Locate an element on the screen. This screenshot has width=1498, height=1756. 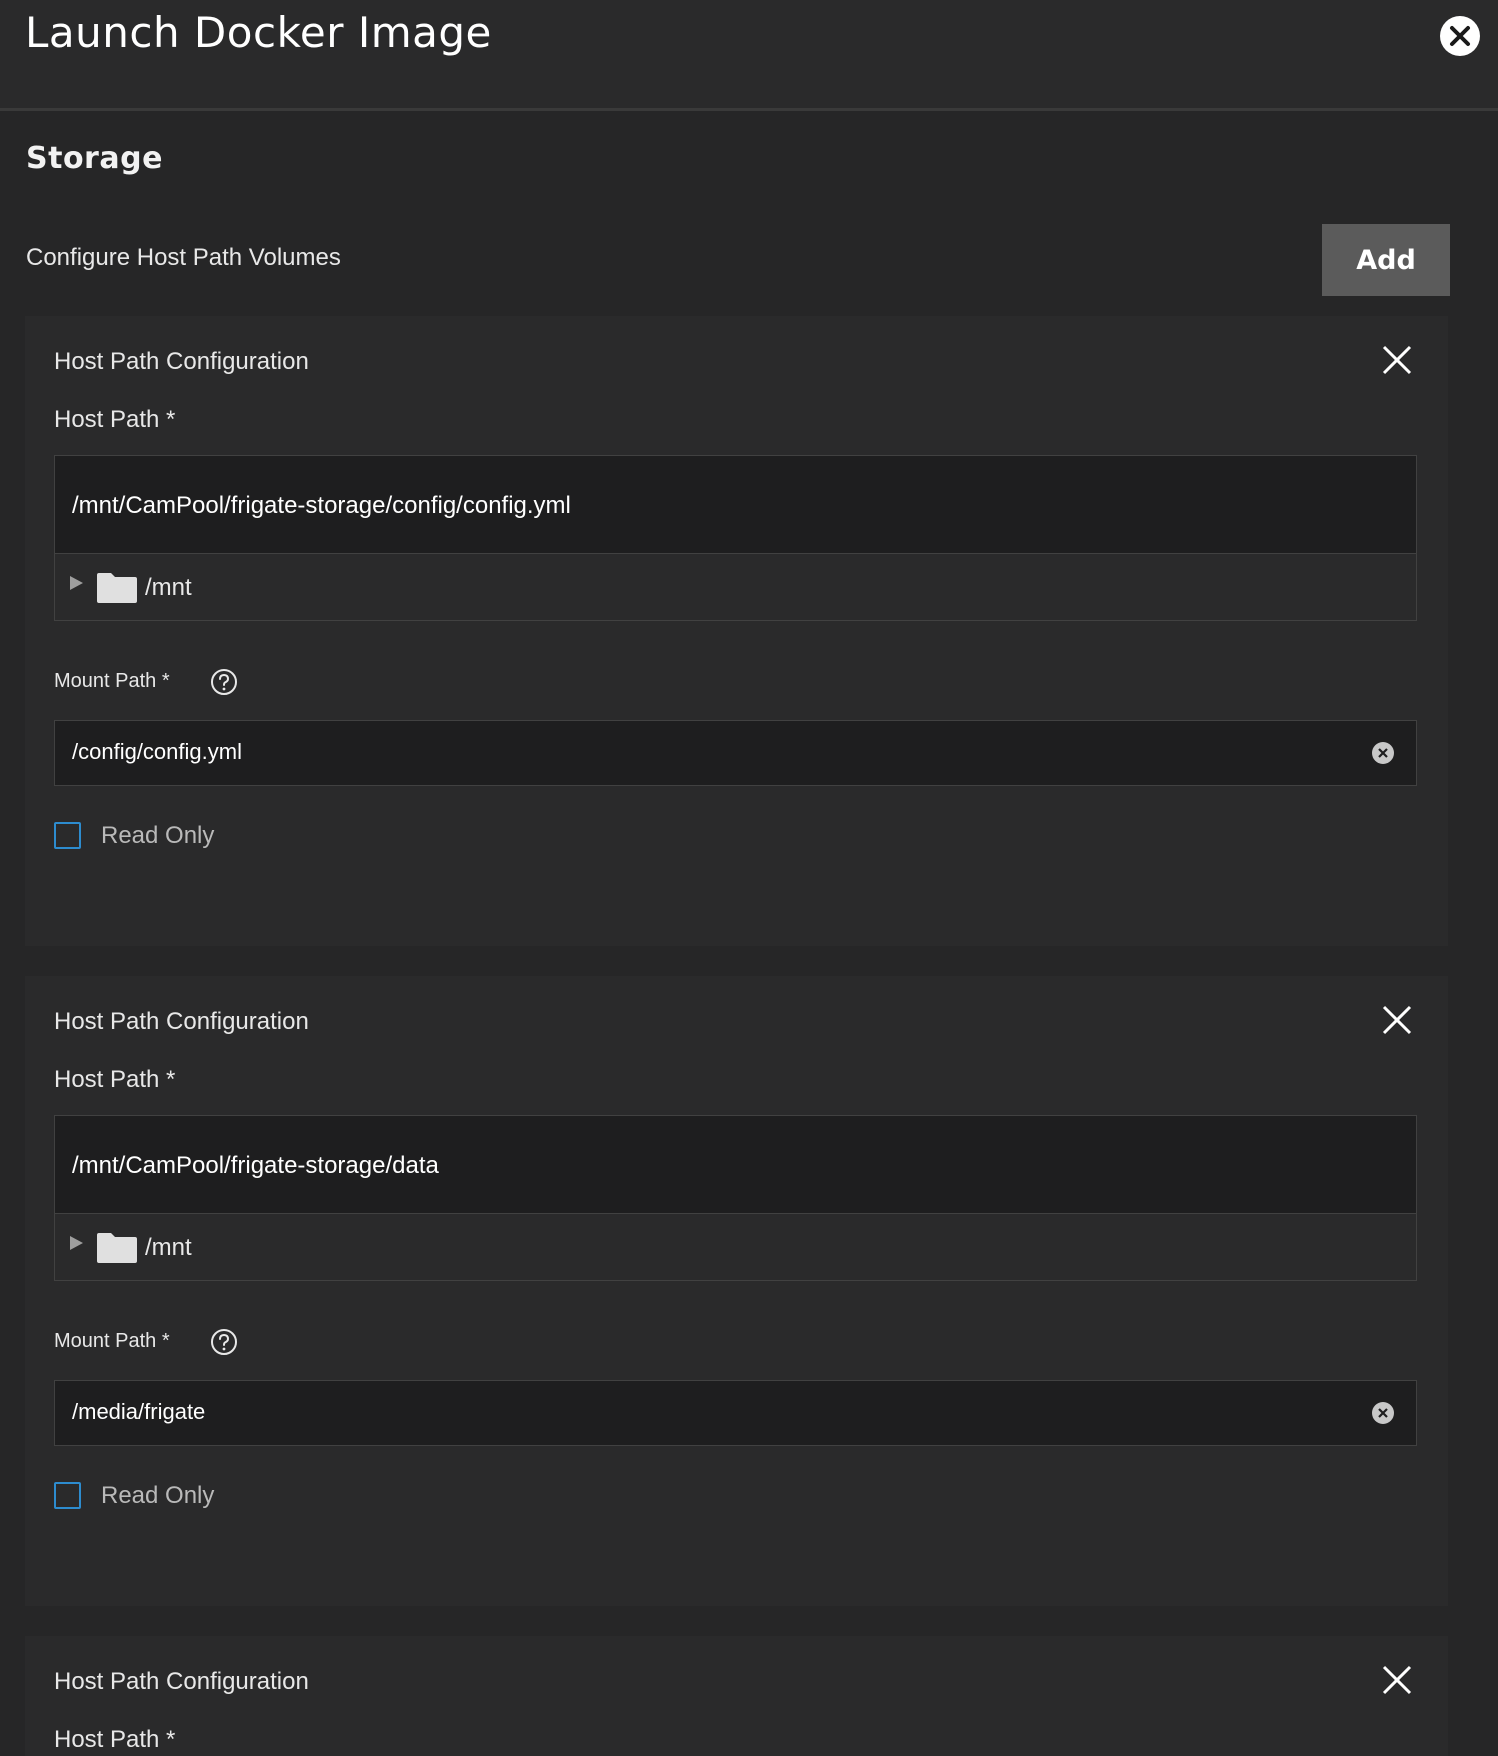
close-circle-icon is located at coordinates (1460, 36).